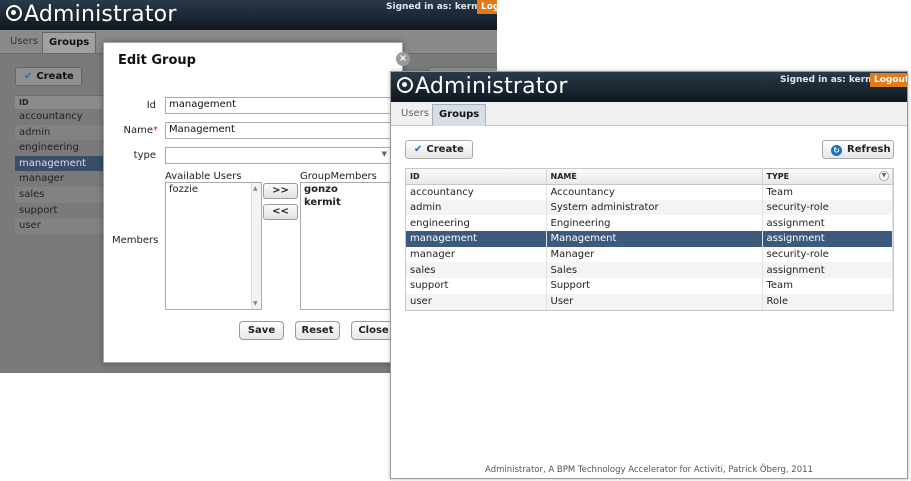  Describe the element at coordinates (65, 194) in the screenshot. I see `list-item: sales` at that location.